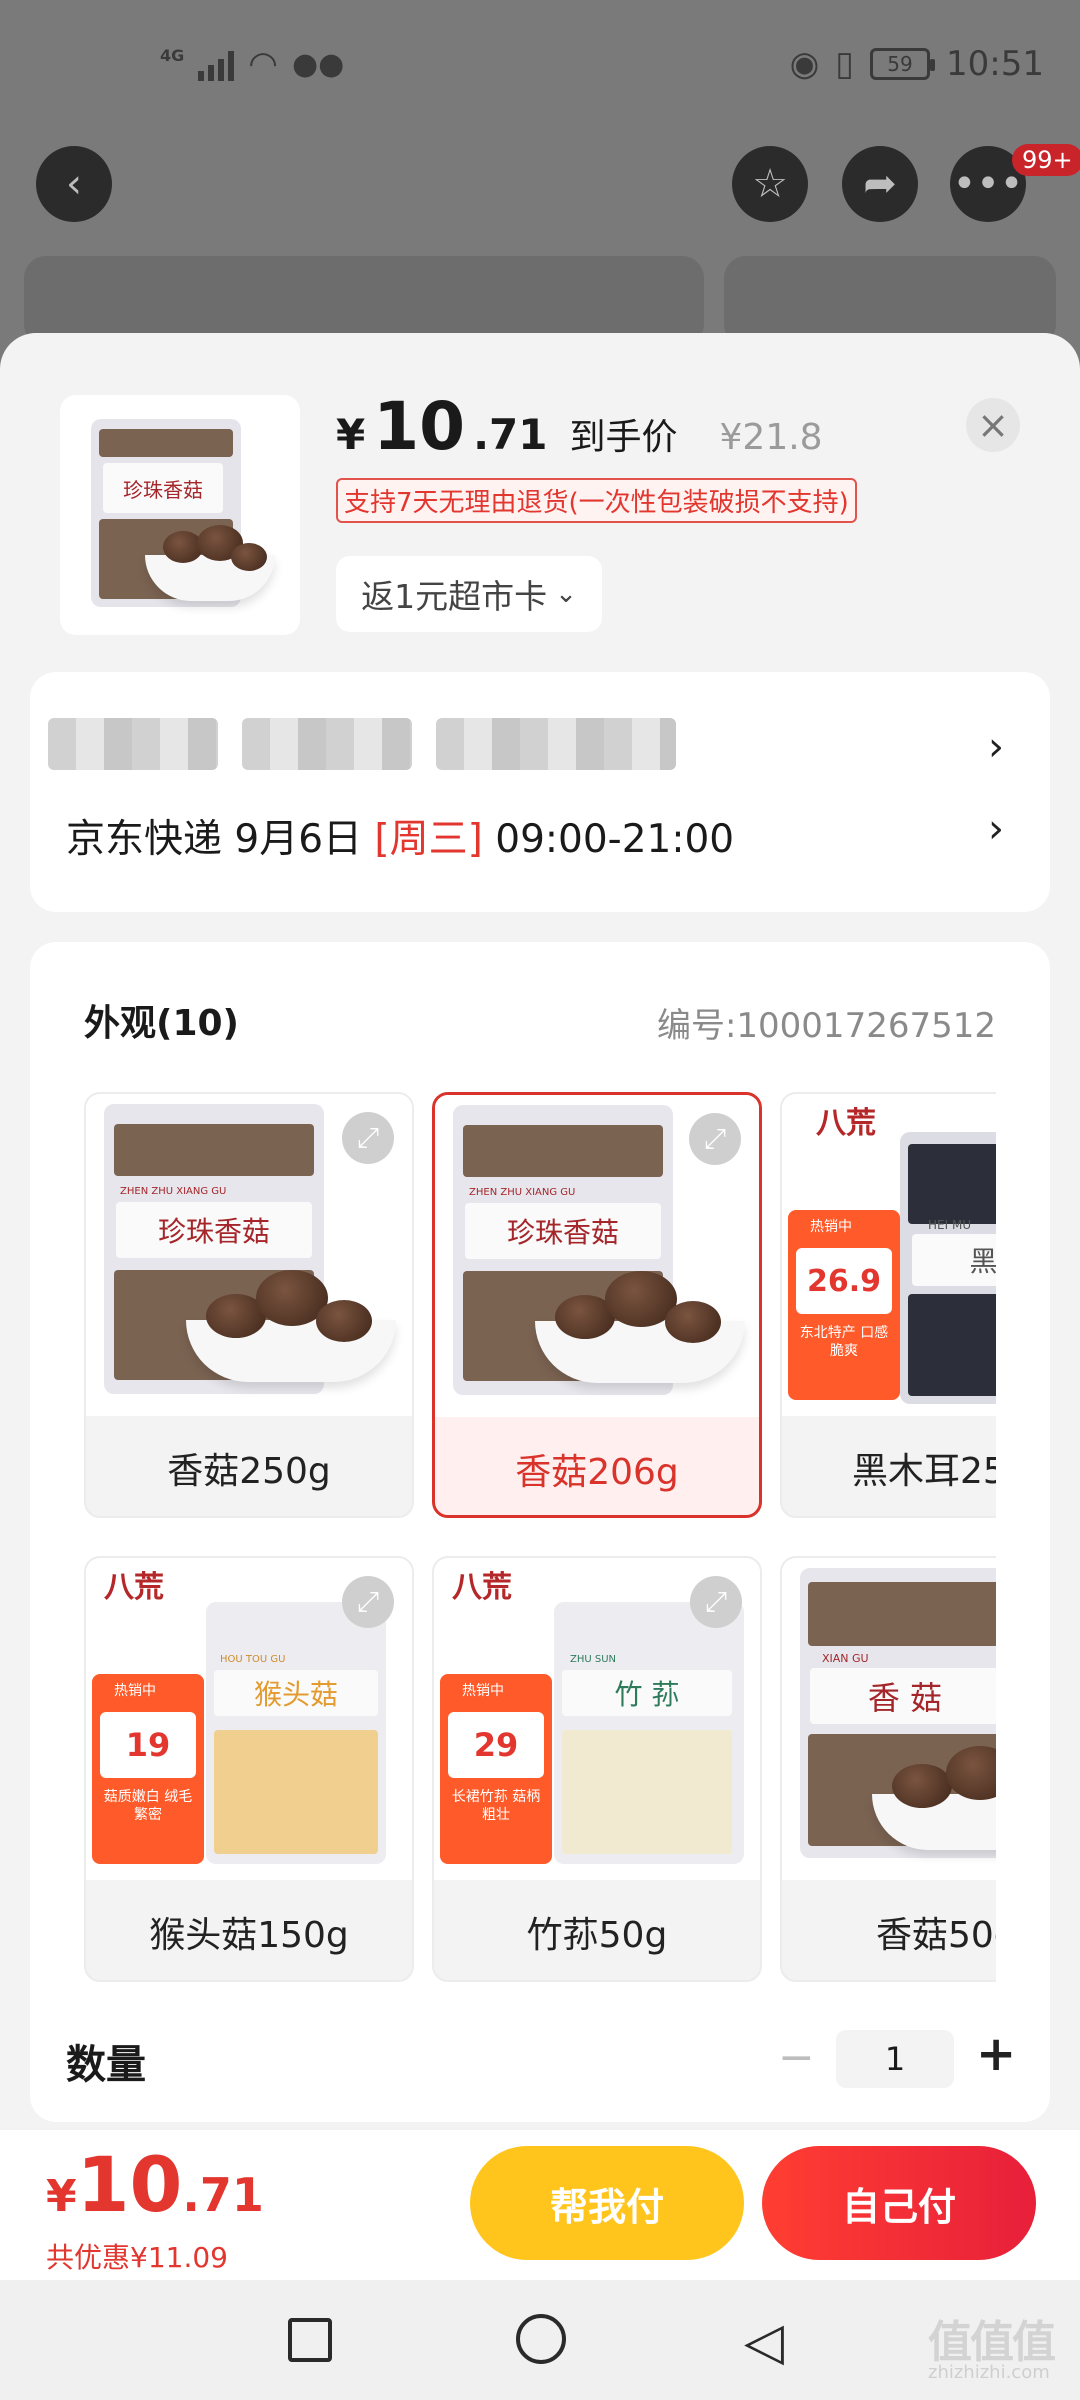  What do you see at coordinates (996, 747) in the screenshot?
I see `address-chevron-icon: ›` at bounding box center [996, 747].